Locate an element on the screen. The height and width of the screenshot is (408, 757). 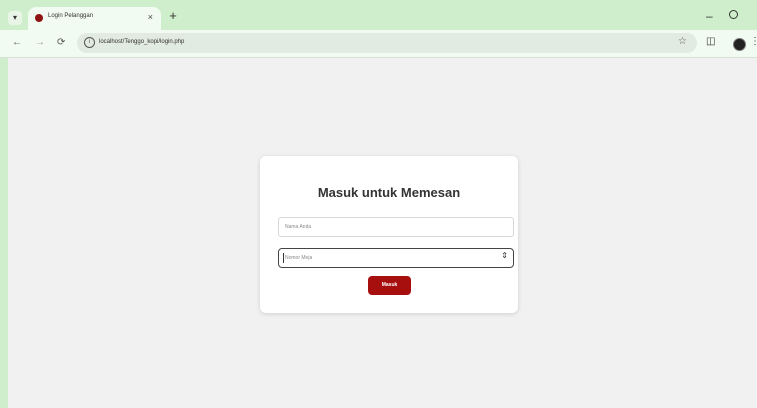
reload-button: ⟳ is located at coordinates (61, 43).